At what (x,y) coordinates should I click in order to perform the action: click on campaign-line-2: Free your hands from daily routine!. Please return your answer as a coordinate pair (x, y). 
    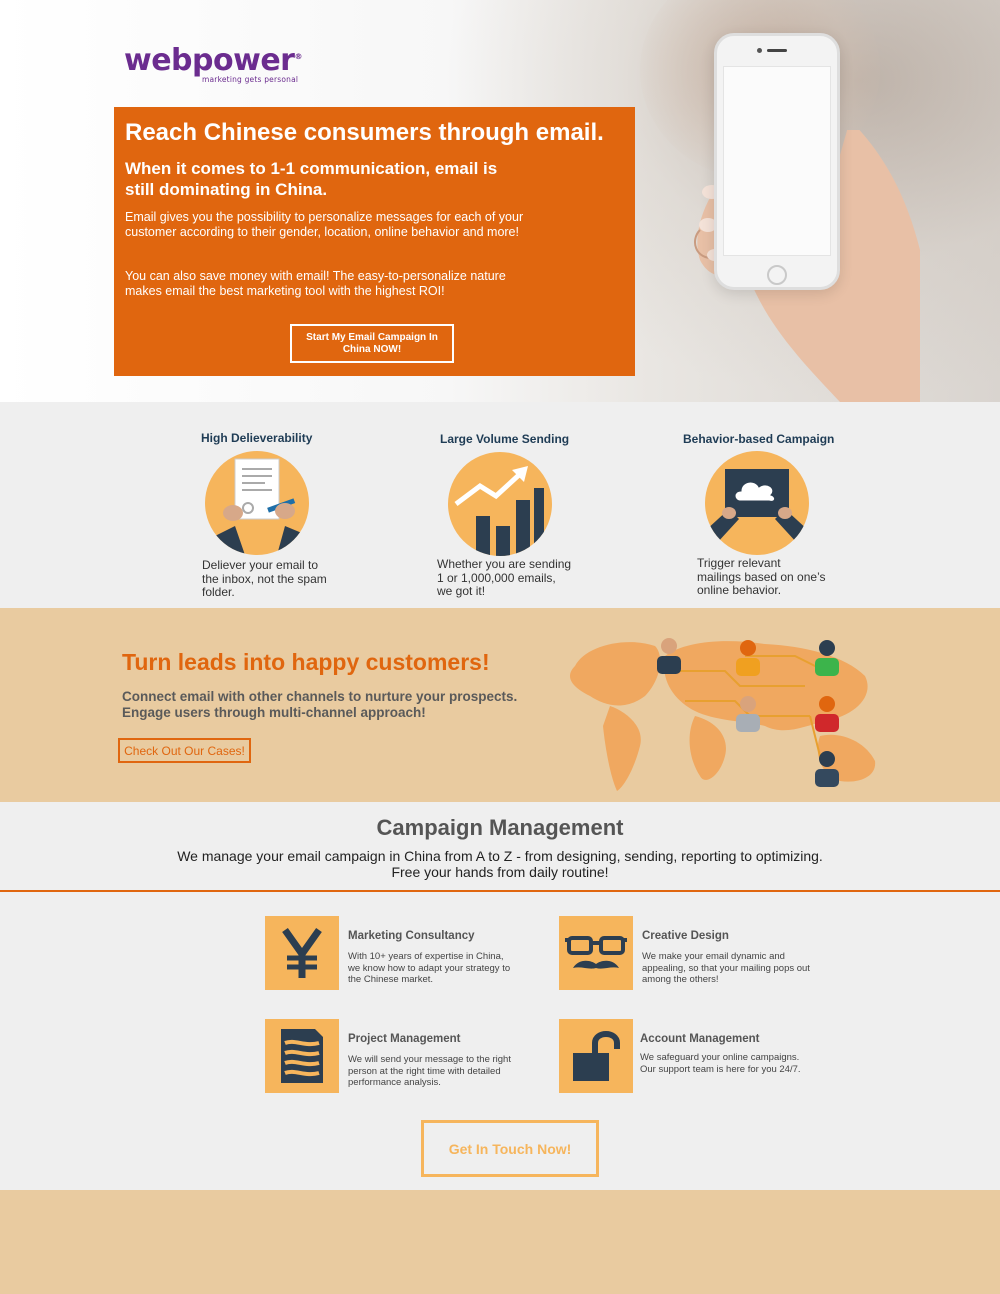
    Looking at the image, I should click on (500, 872).